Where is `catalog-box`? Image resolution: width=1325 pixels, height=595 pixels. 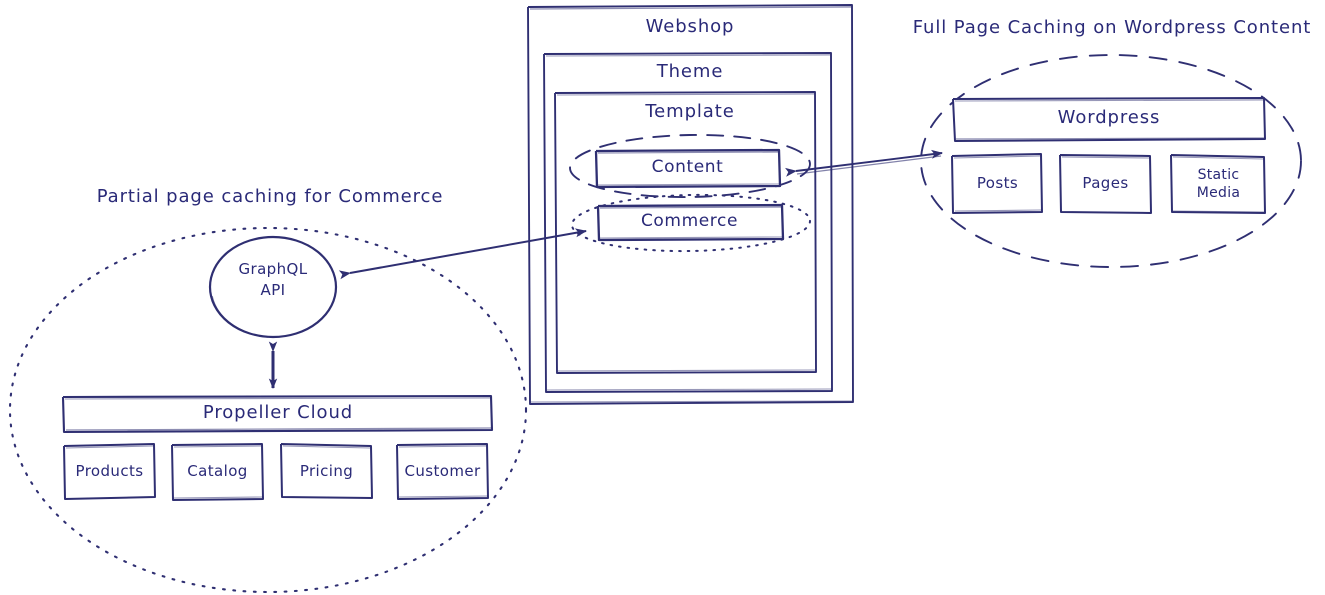 catalog-box is located at coordinates (217, 472).